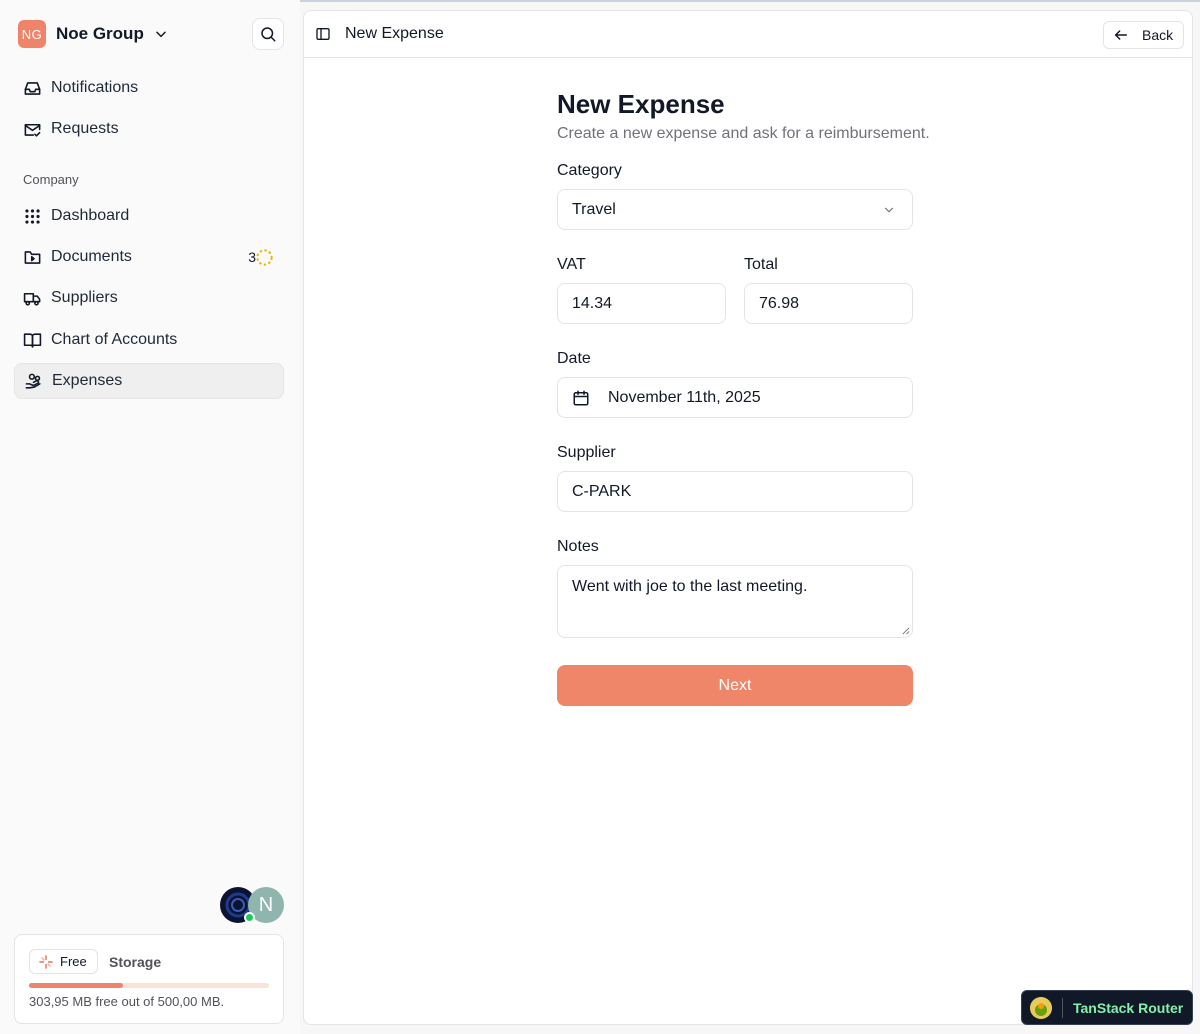 The height and width of the screenshot is (1034, 1200). Describe the element at coordinates (149, 216) in the screenshot. I see `sidebar-item-dashboard: Dashboard` at that location.